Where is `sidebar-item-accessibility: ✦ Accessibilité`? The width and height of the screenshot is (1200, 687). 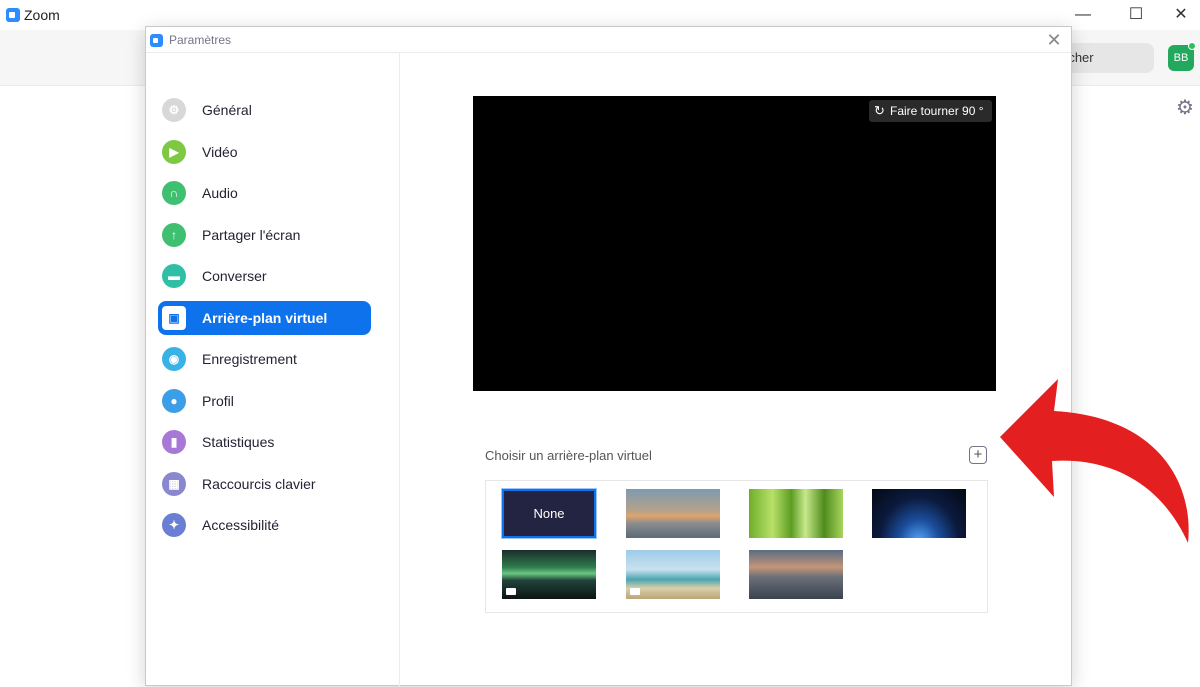 sidebar-item-accessibility: ✦ Accessibilité is located at coordinates (264, 525).